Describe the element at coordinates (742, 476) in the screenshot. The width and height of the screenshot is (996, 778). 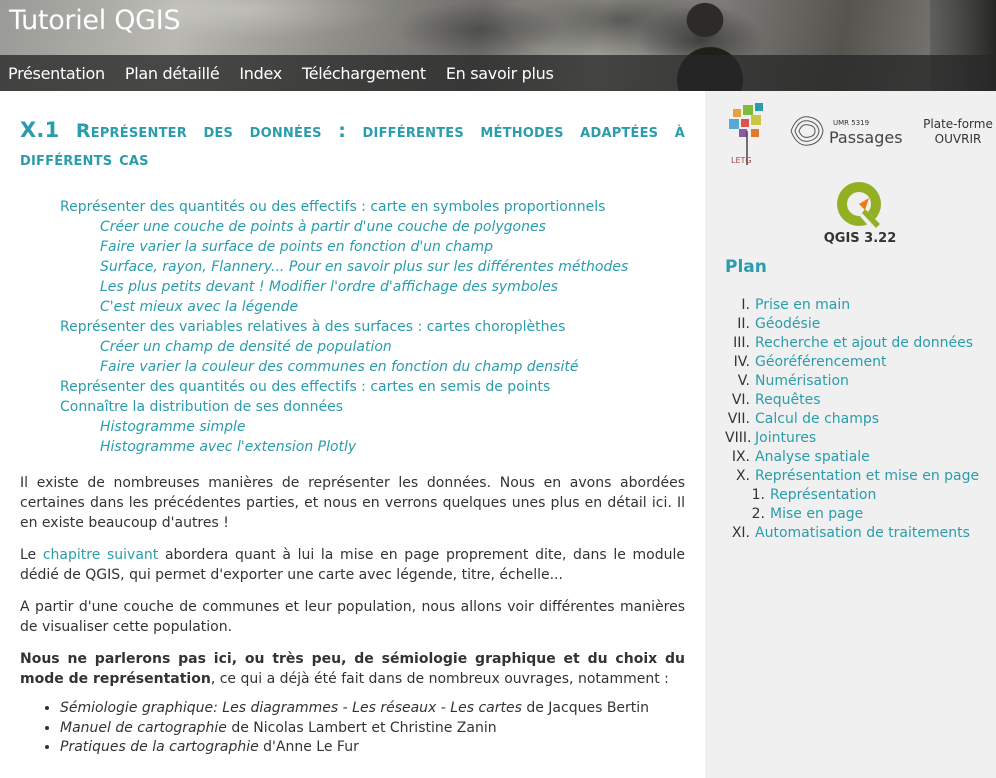
I see `plan-item-number: X.` at that location.